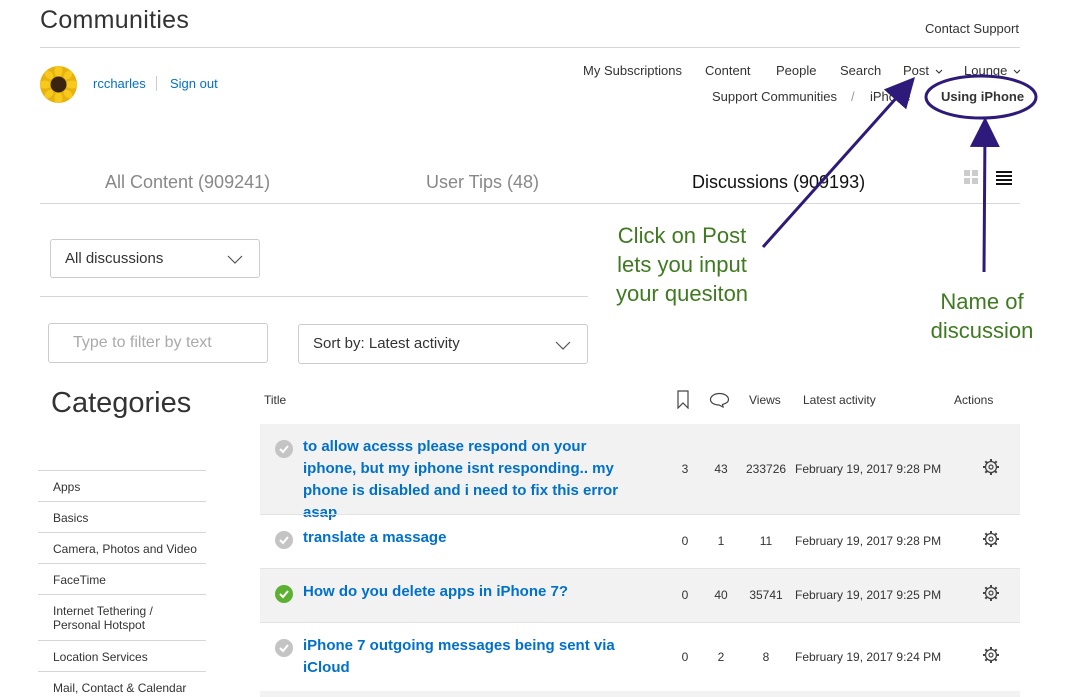 This screenshot has width=1075, height=697. I want to click on discussions-filter-select: All discussions, so click(155, 258).